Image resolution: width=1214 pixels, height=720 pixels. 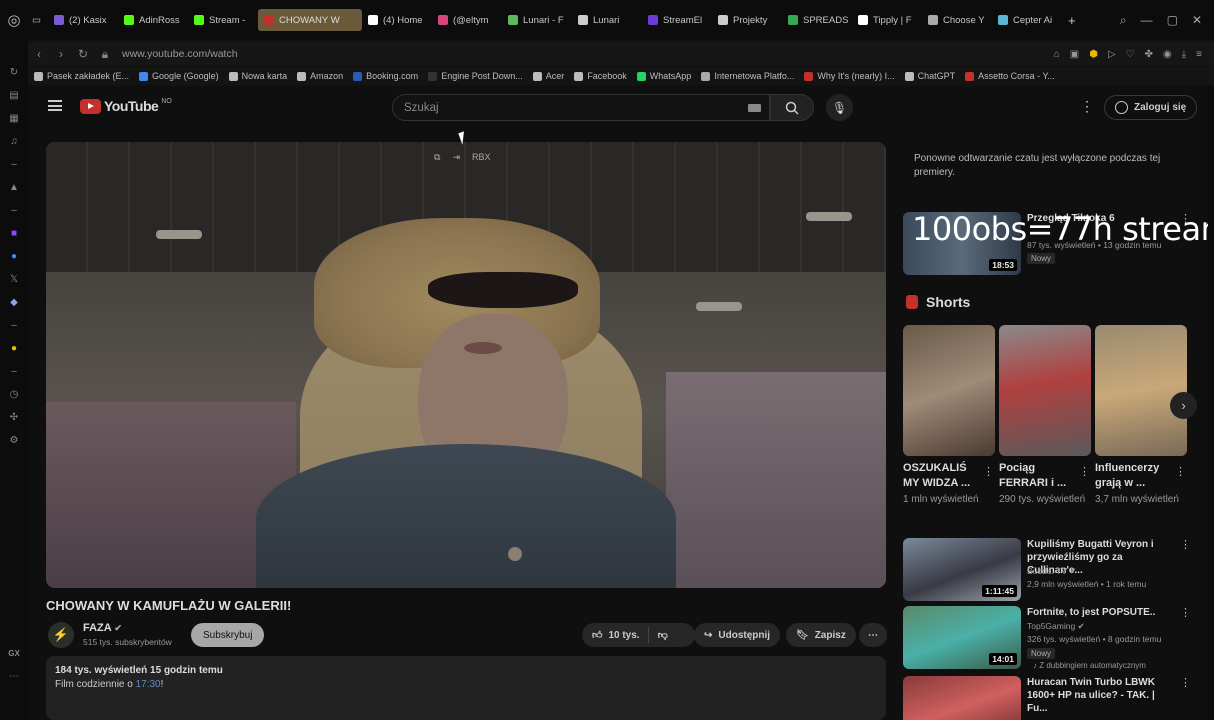 What do you see at coordinates (581, 107) in the screenshot?
I see `search-input: Szukaj` at bounding box center [581, 107].